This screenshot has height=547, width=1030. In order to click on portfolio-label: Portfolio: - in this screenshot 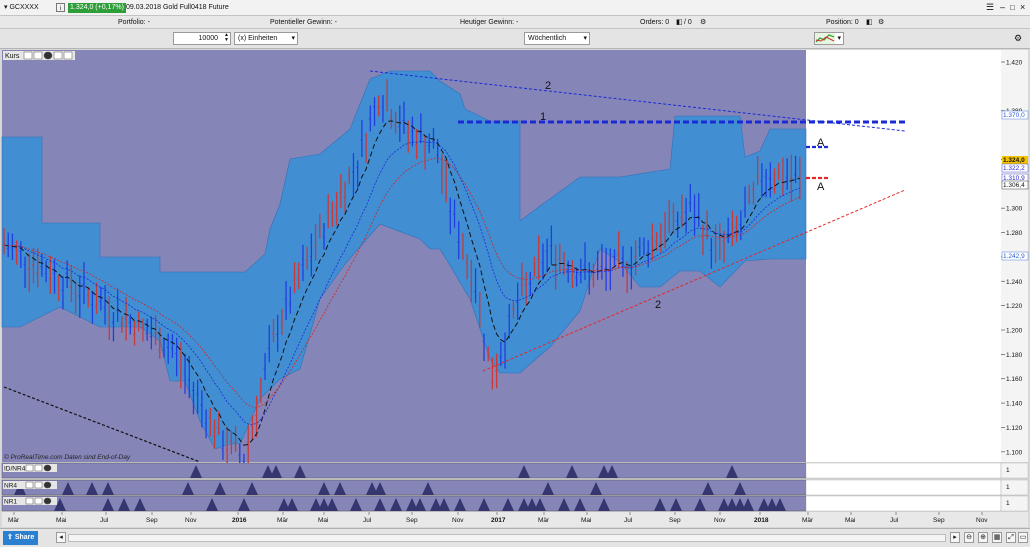, I will do `click(134, 22)`.